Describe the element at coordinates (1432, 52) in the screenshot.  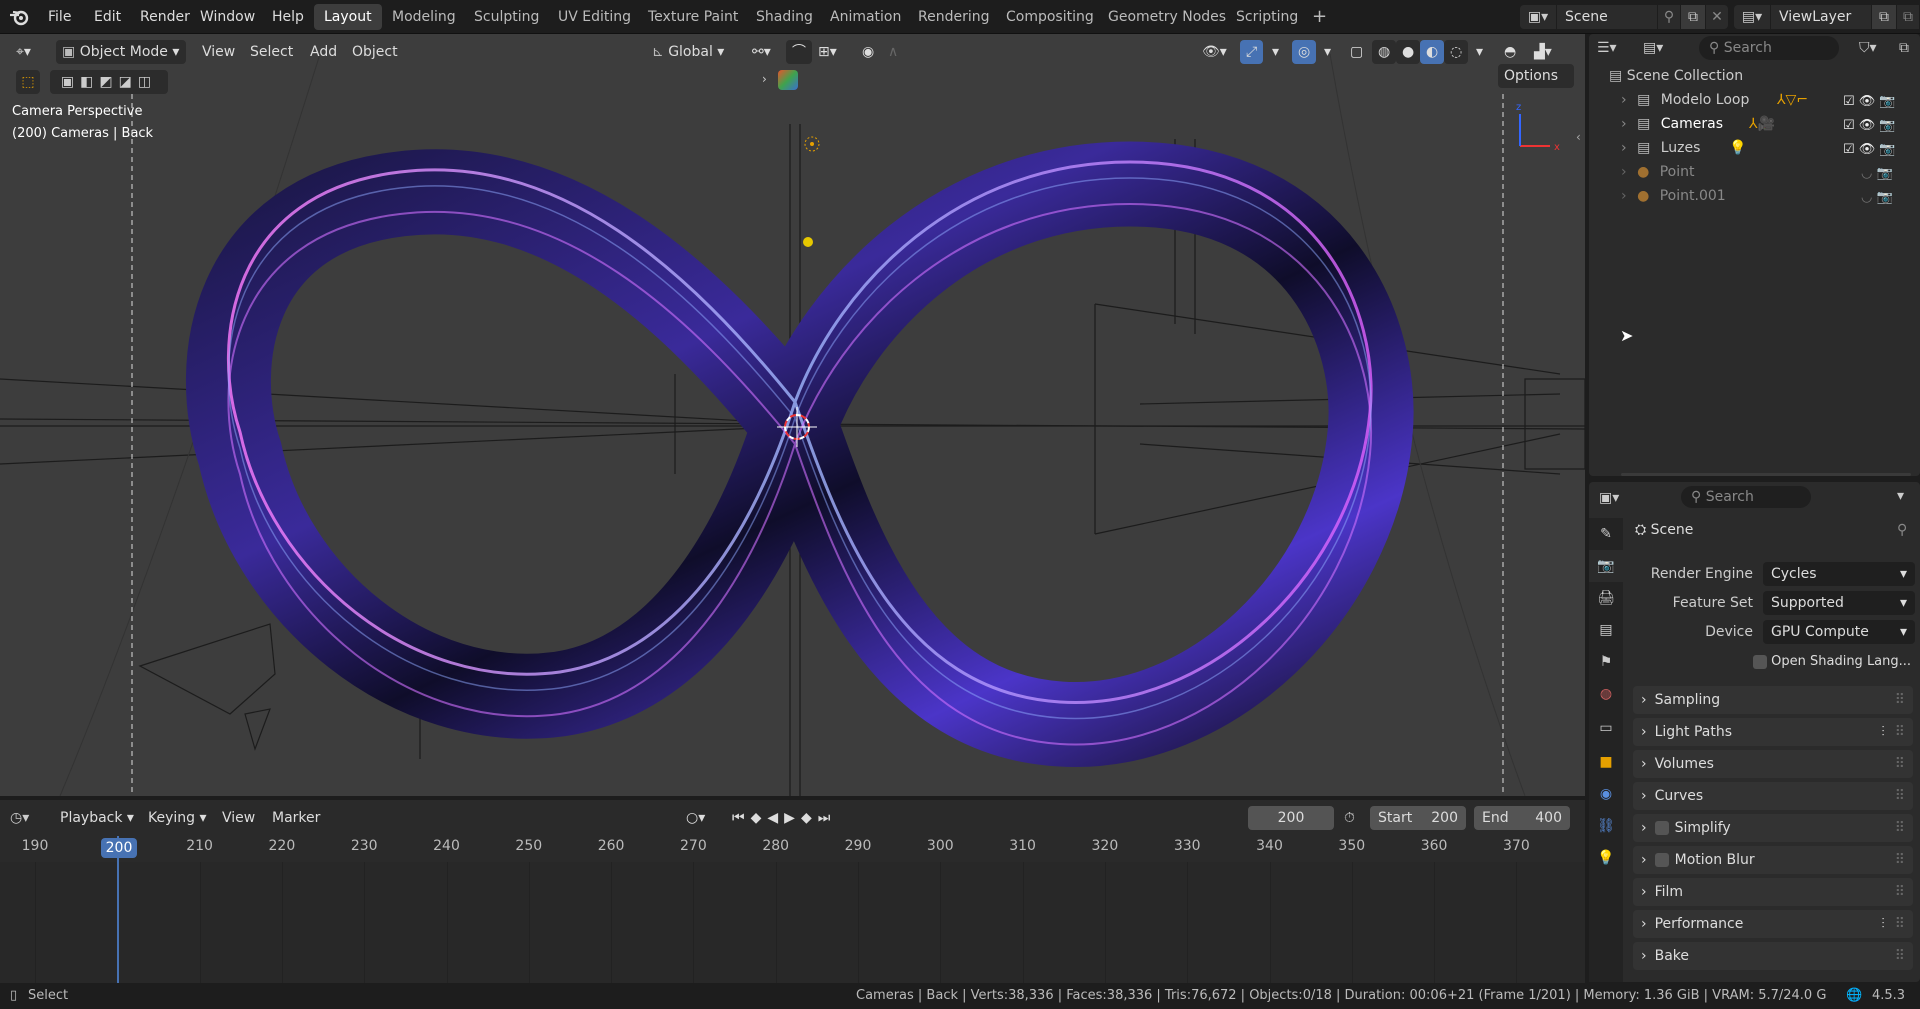
I see `shading-material-icon: ◐` at that location.